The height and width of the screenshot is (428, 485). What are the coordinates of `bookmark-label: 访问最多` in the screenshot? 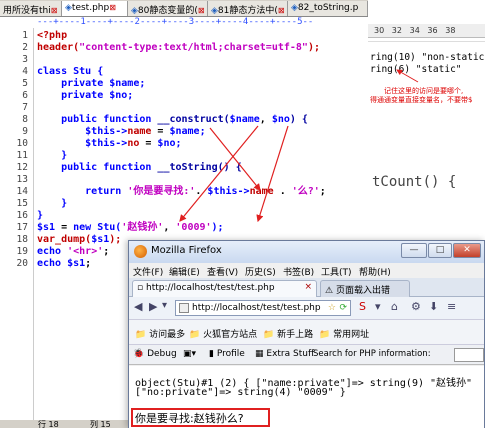 It's located at (167, 335).